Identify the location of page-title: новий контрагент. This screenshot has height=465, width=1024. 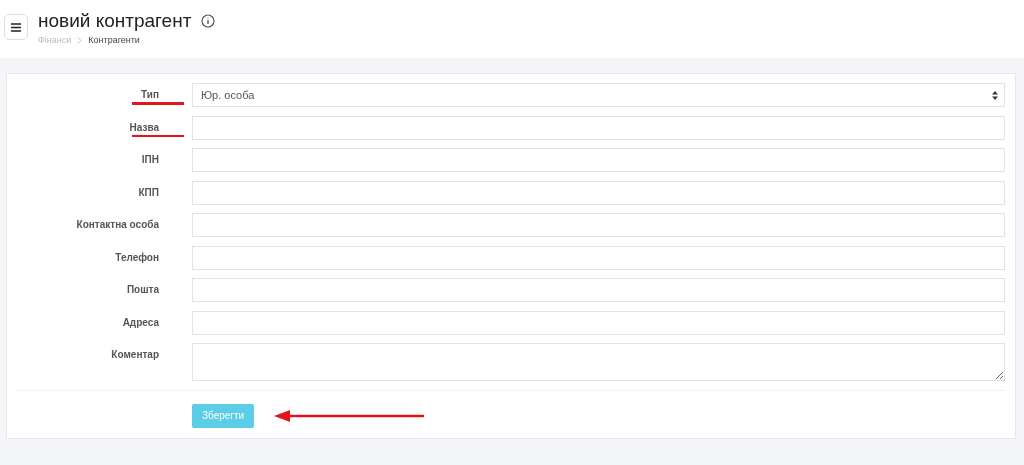
(115, 21).